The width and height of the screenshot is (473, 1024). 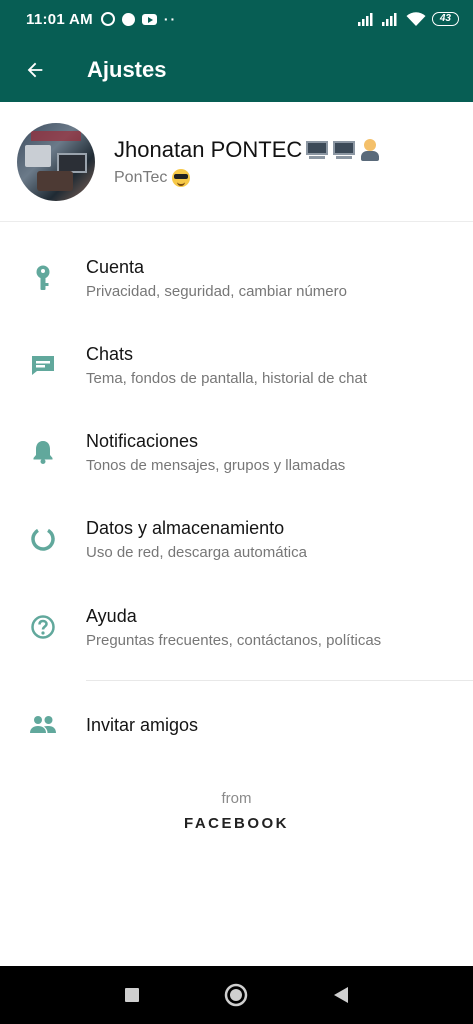 I want to click on recents-square-icon, so click(x=132, y=995).